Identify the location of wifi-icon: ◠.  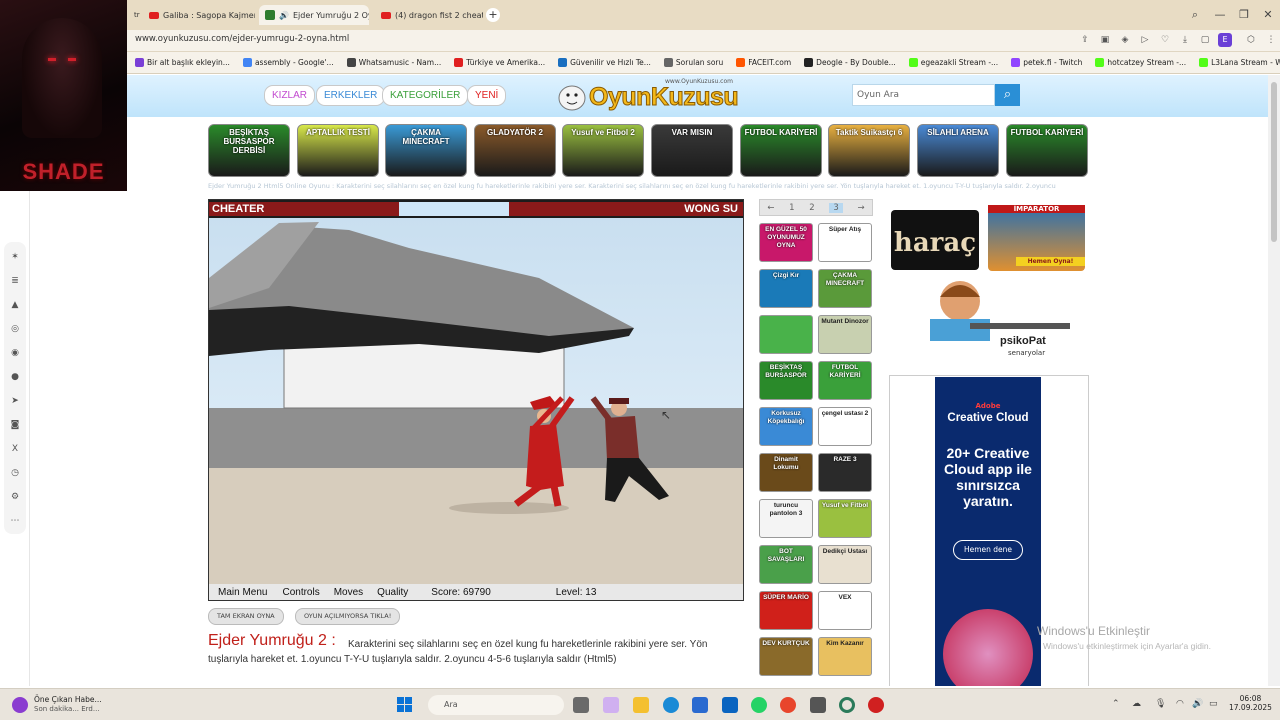
(1180, 704).